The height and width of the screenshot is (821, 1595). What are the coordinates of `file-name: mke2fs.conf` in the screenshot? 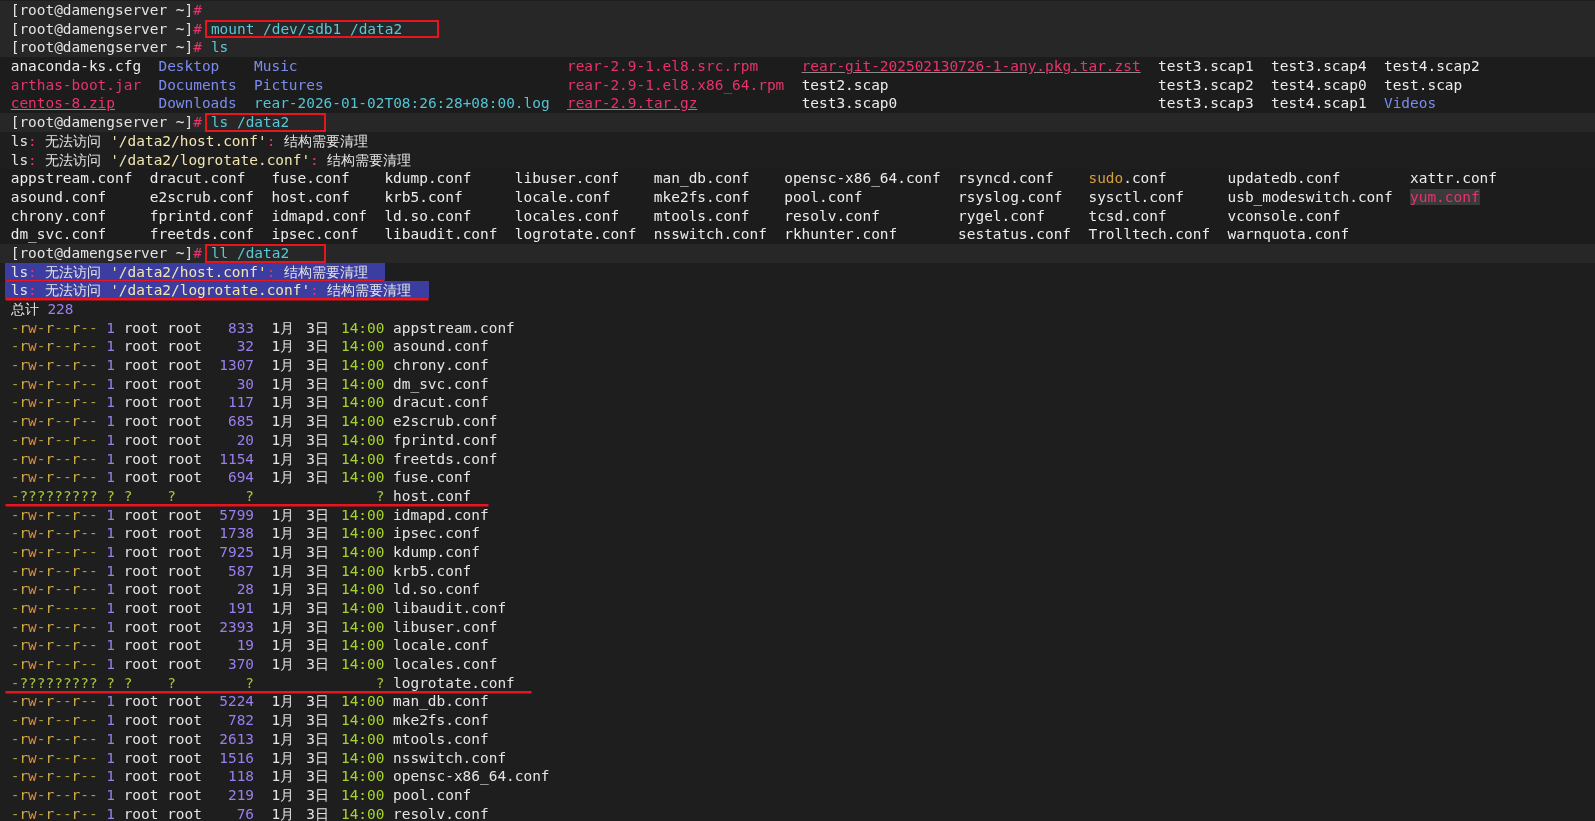 It's located at (701, 196).